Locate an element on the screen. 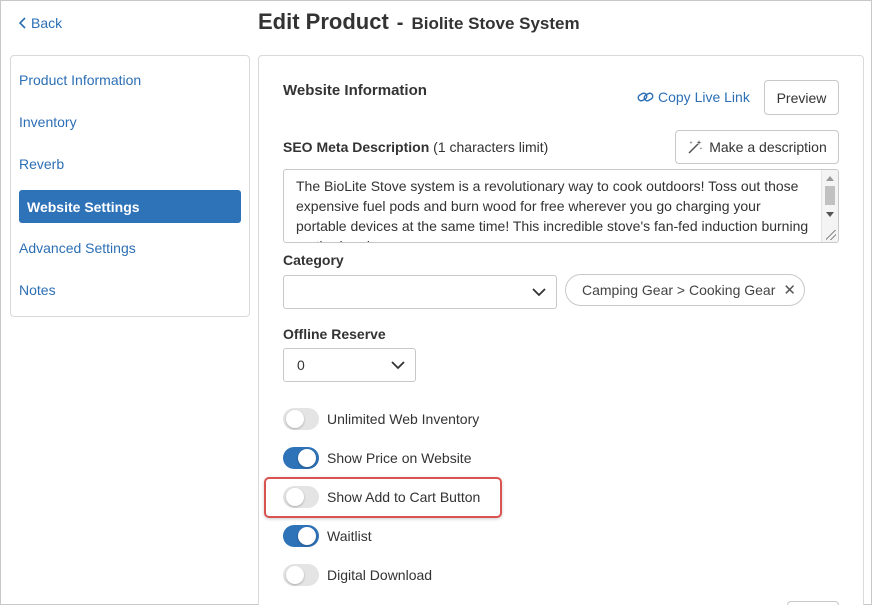  toggle-row-waitlist: Waitlist is located at coordinates (327, 536).